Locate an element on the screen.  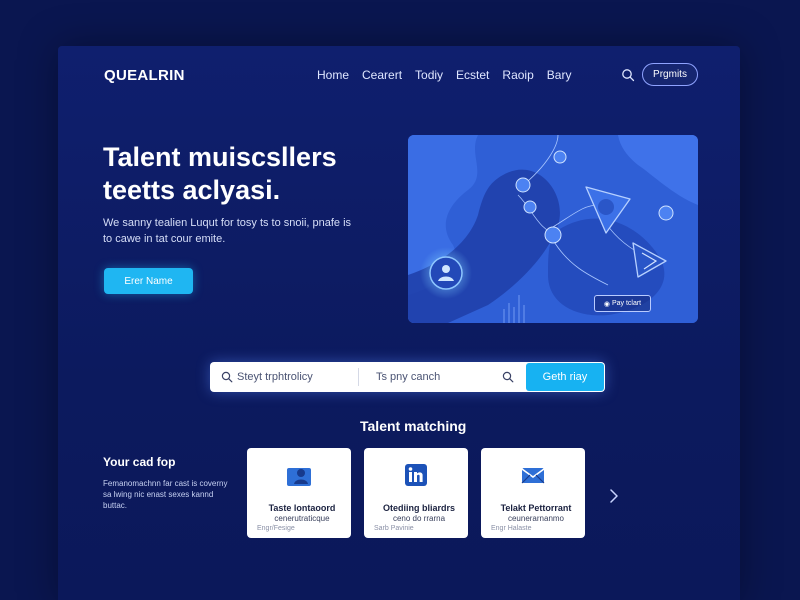
hero-title: Talent muiscsllers teetts aclyasi. is located at coordinates (220, 173).